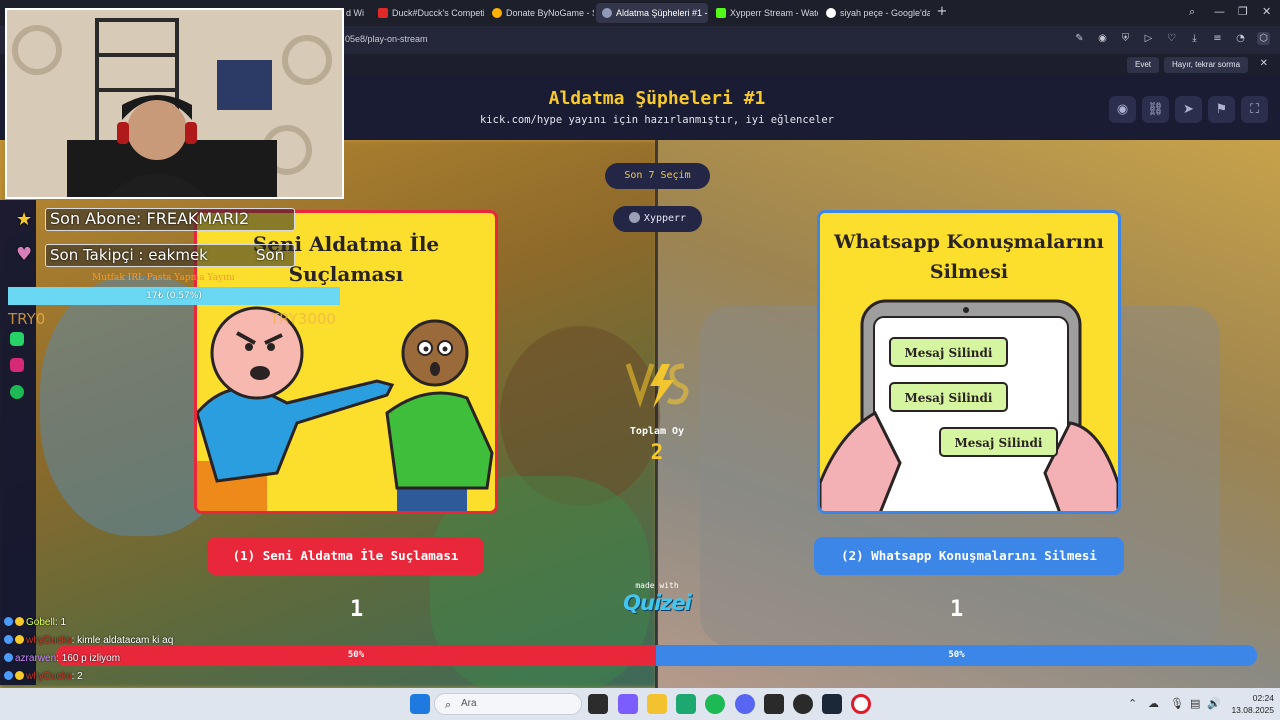  Describe the element at coordinates (662, 13) in the screenshot. I see `tab-label: Aldatma Şüpheleri #1 - C` at that location.